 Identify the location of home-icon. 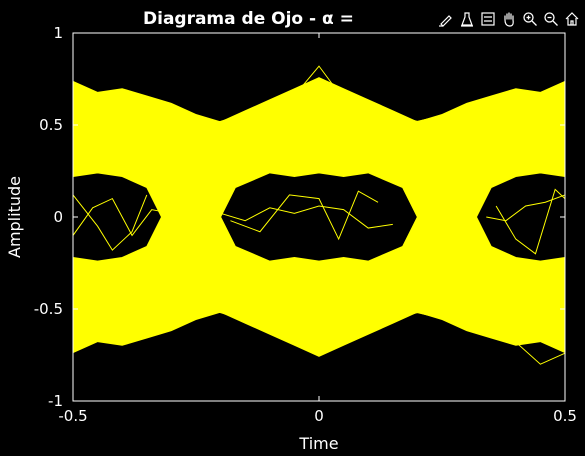
(571, 19).